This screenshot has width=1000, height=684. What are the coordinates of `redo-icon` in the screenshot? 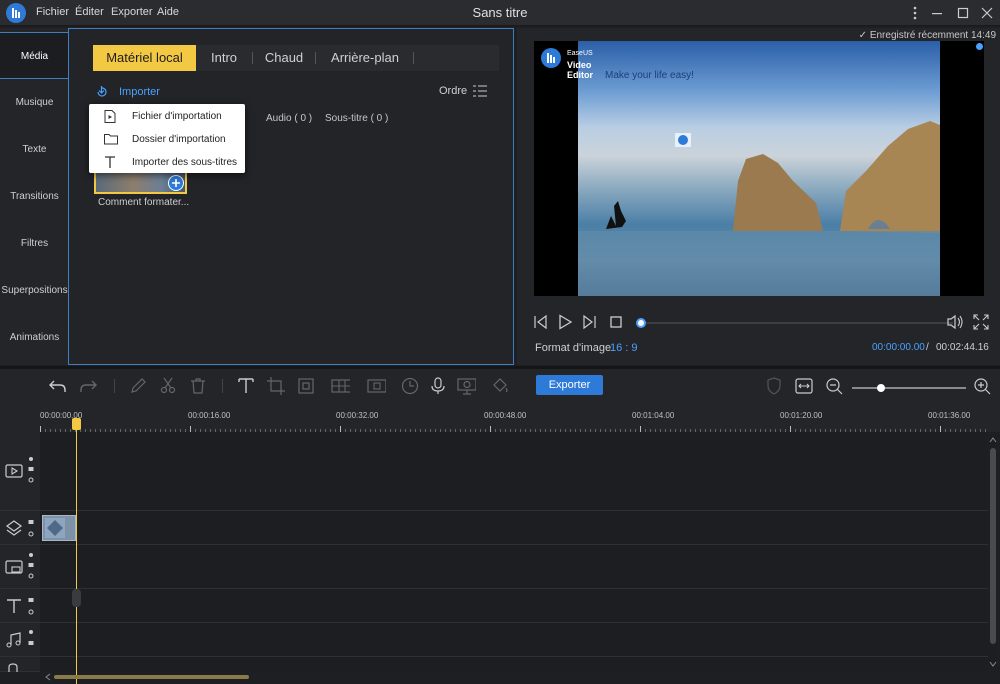 It's located at (88, 386).